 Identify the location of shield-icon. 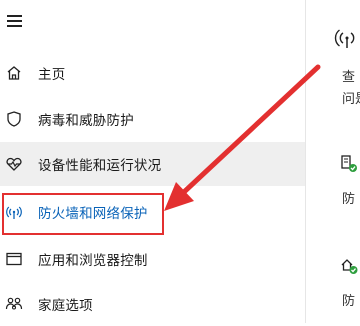
(14, 119).